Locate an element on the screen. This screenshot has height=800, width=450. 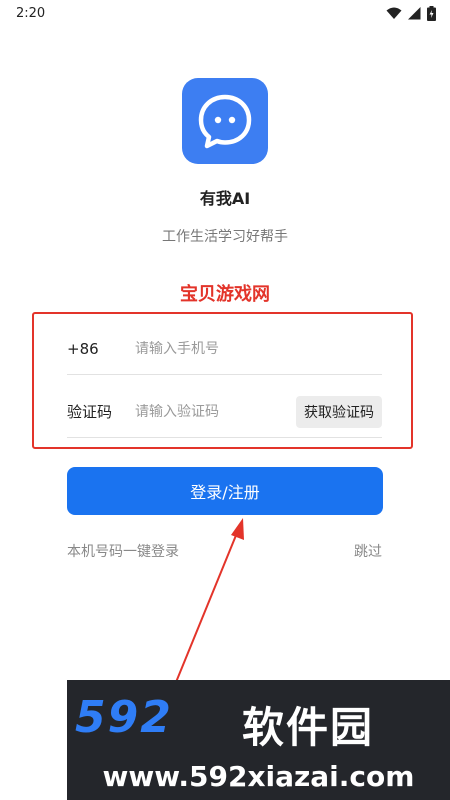
code-field-row: 验证码 获取验证码 is located at coordinates (224, 412).